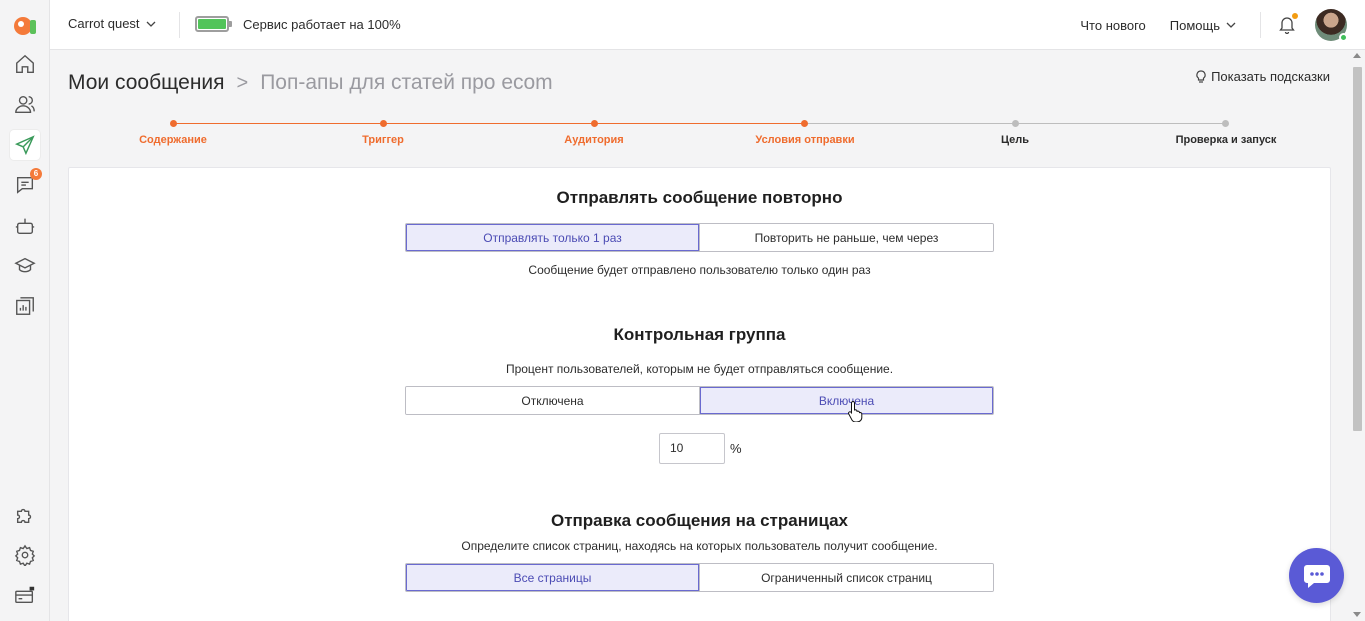 The height and width of the screenshot is (621, 1365). What do you see at coordinates (1331, 25) in the screenshot?
I see `avatar` at bounding box center [1331, 25].